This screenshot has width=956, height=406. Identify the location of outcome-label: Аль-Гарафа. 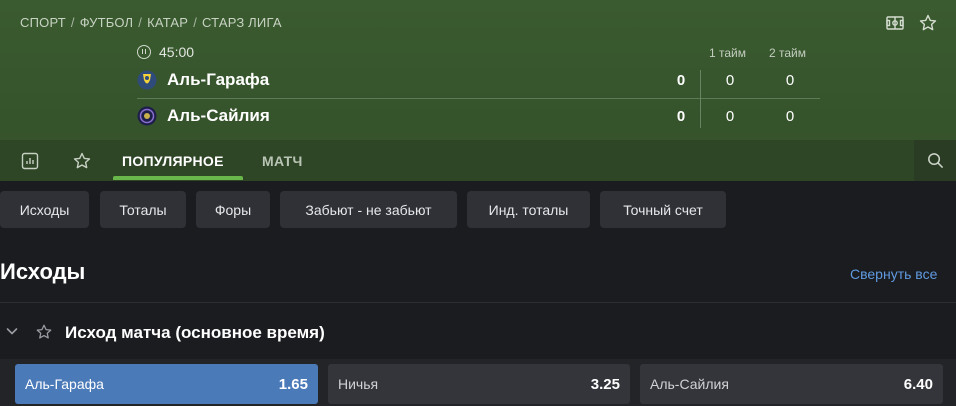
(64, 384).